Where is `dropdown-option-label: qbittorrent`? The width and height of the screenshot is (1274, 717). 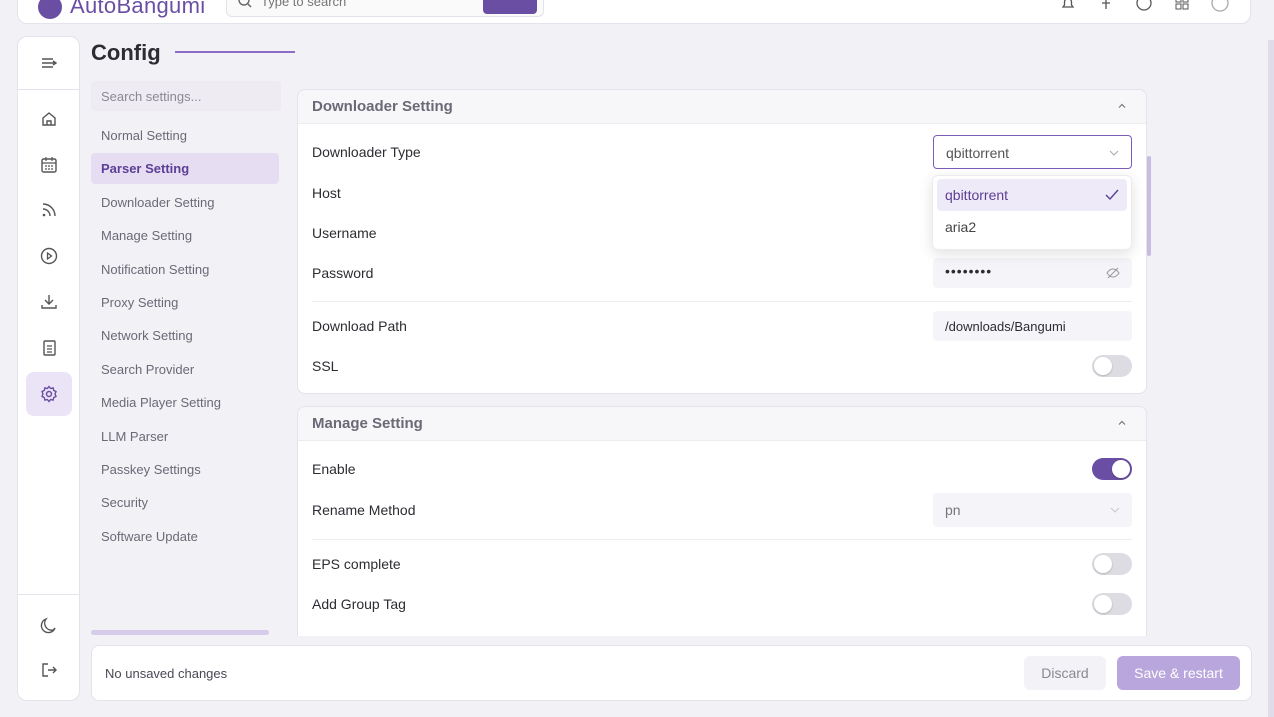
dropdown-option-label: qbittorrent is located at coordinates (977, 195).